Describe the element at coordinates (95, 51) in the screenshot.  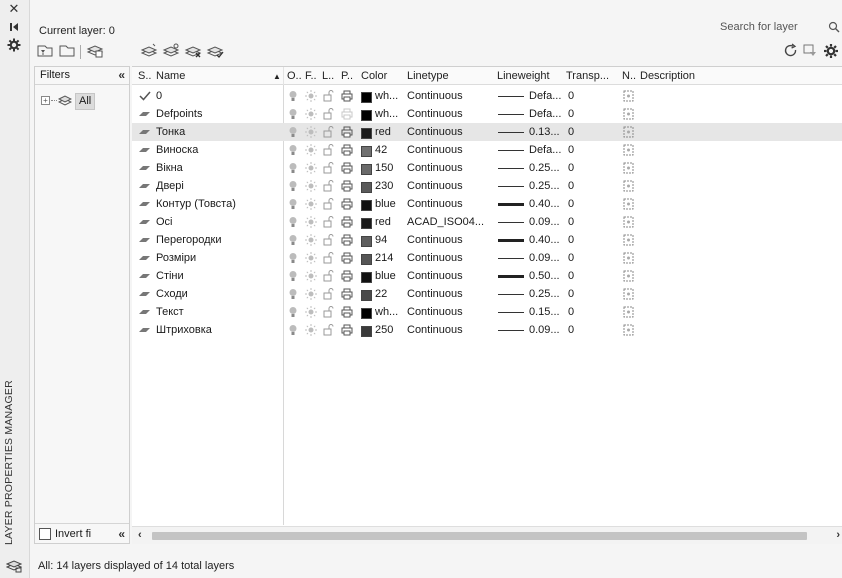
I see `layer-states-manager-icon` at that location.